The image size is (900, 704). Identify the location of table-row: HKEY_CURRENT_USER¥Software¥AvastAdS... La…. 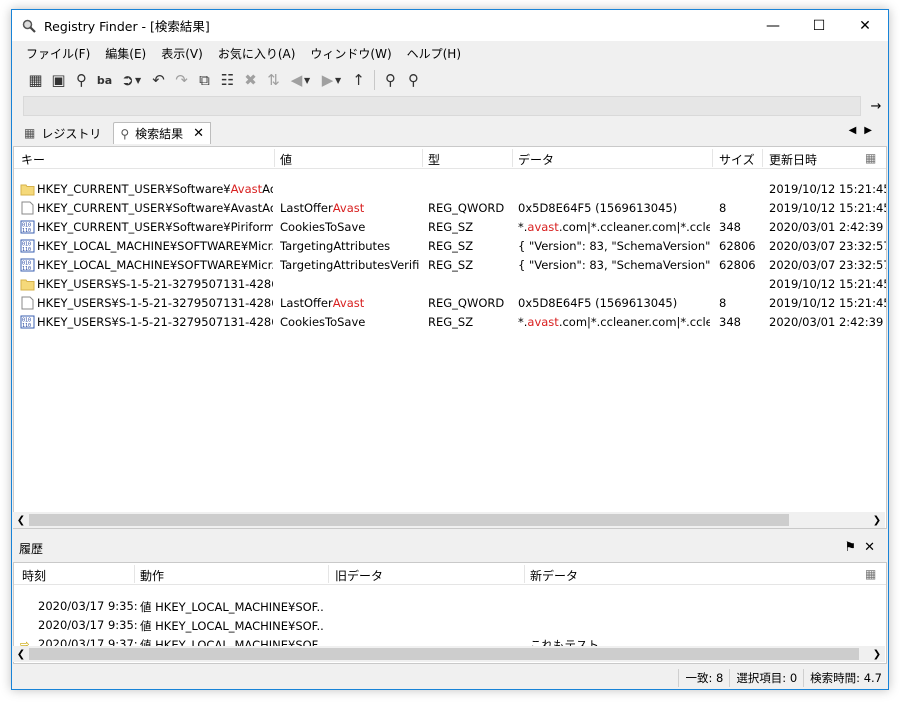
(450, 208).